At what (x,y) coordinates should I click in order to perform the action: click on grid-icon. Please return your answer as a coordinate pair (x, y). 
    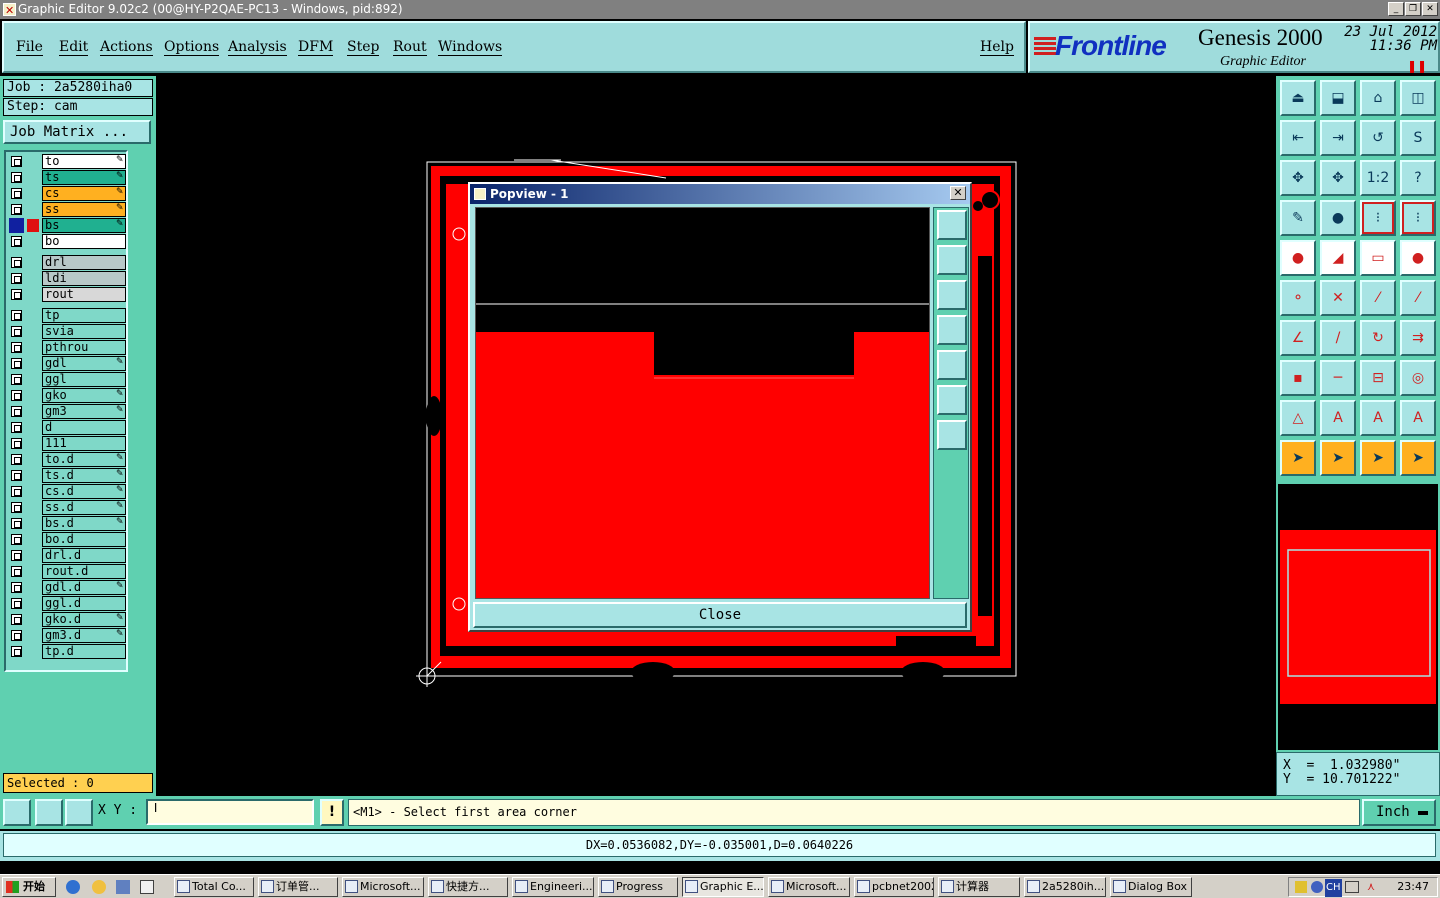
    Looking at the image, I should click on (79, 812).